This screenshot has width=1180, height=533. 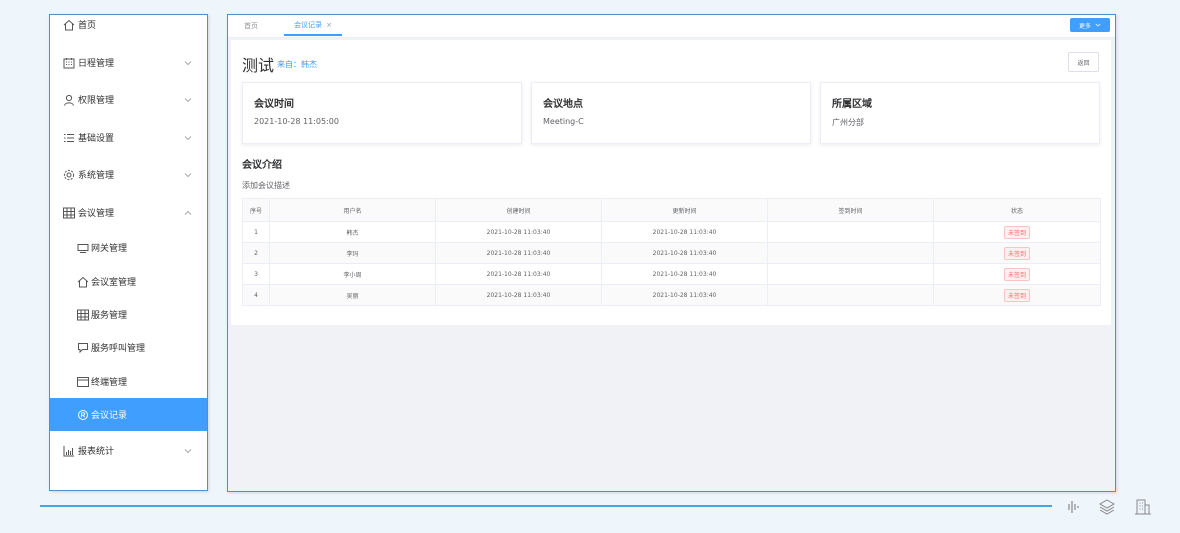 I want to click on info-value: 2021-10-28 11:05:00, so click(x=296, y=121).